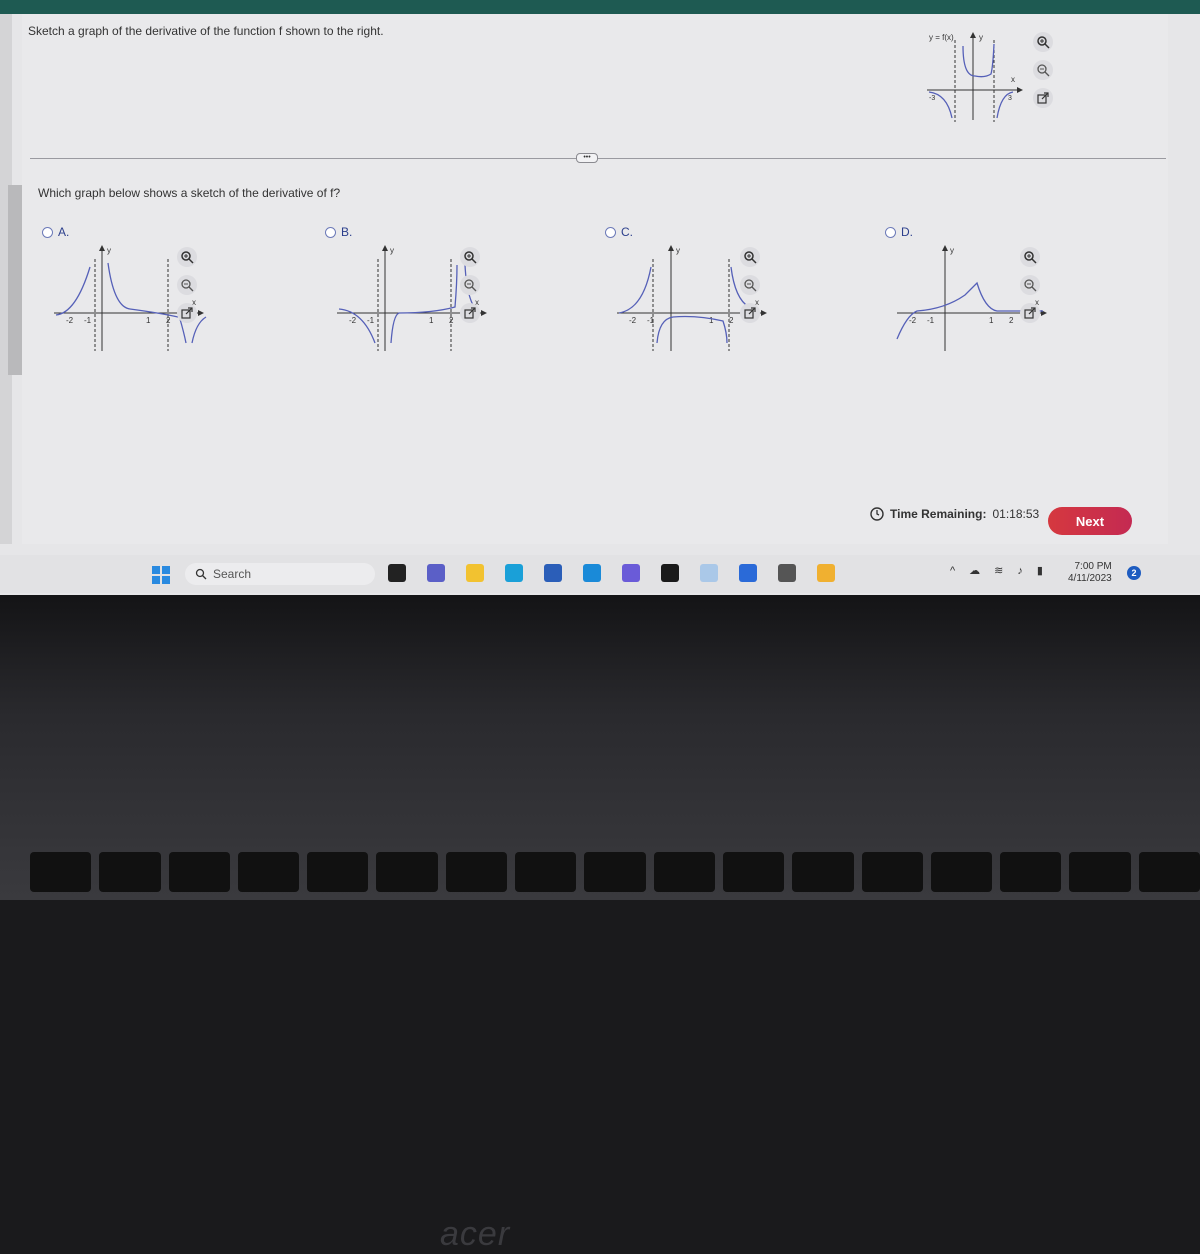 This screenshot has height=1254, width=1200. Describe the element at coordinates (1134, 573) in the screenshot. I see `notification-badge: 2` at that location.